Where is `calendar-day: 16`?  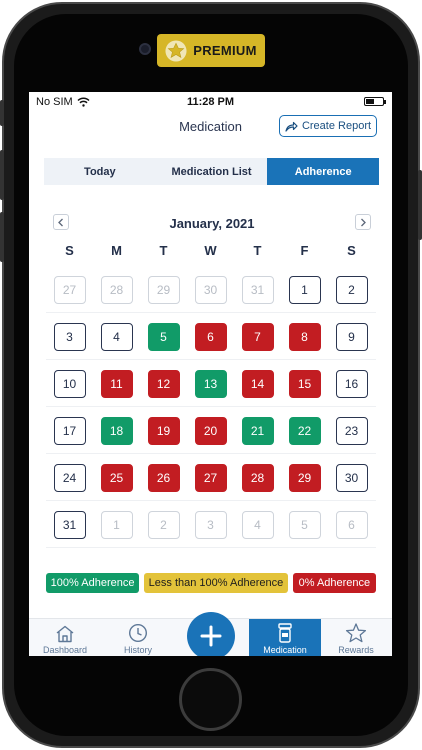
calendar-day: 16 is located at coordinates (351, 383).